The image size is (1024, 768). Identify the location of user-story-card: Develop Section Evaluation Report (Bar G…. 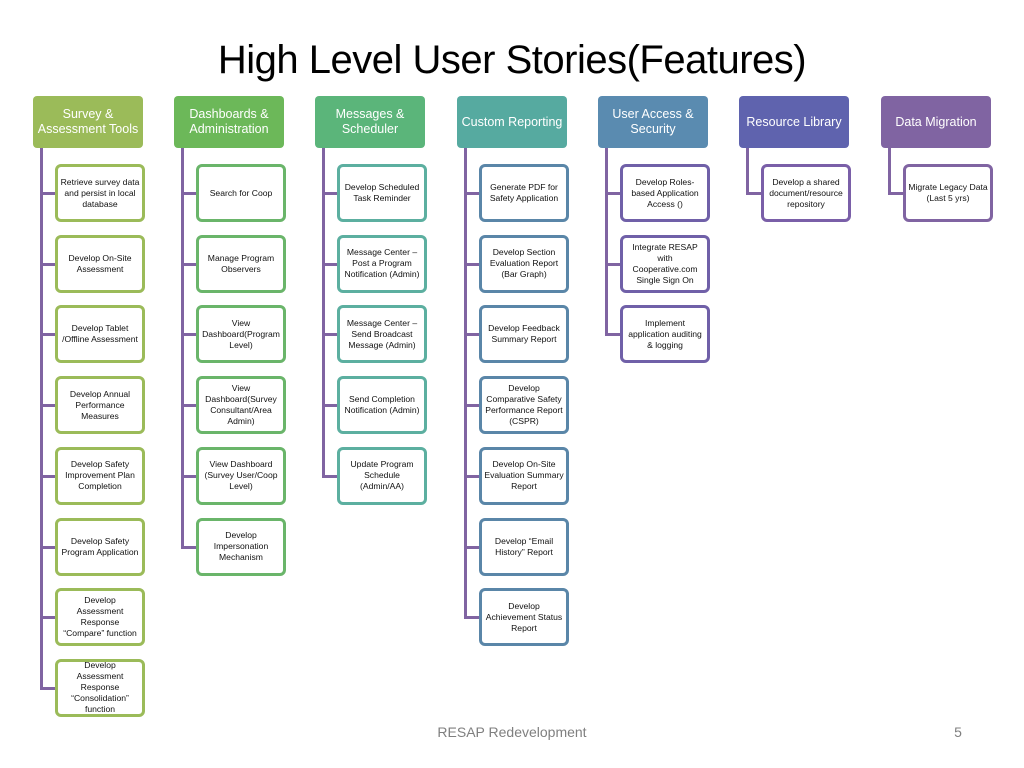
(524, 263).